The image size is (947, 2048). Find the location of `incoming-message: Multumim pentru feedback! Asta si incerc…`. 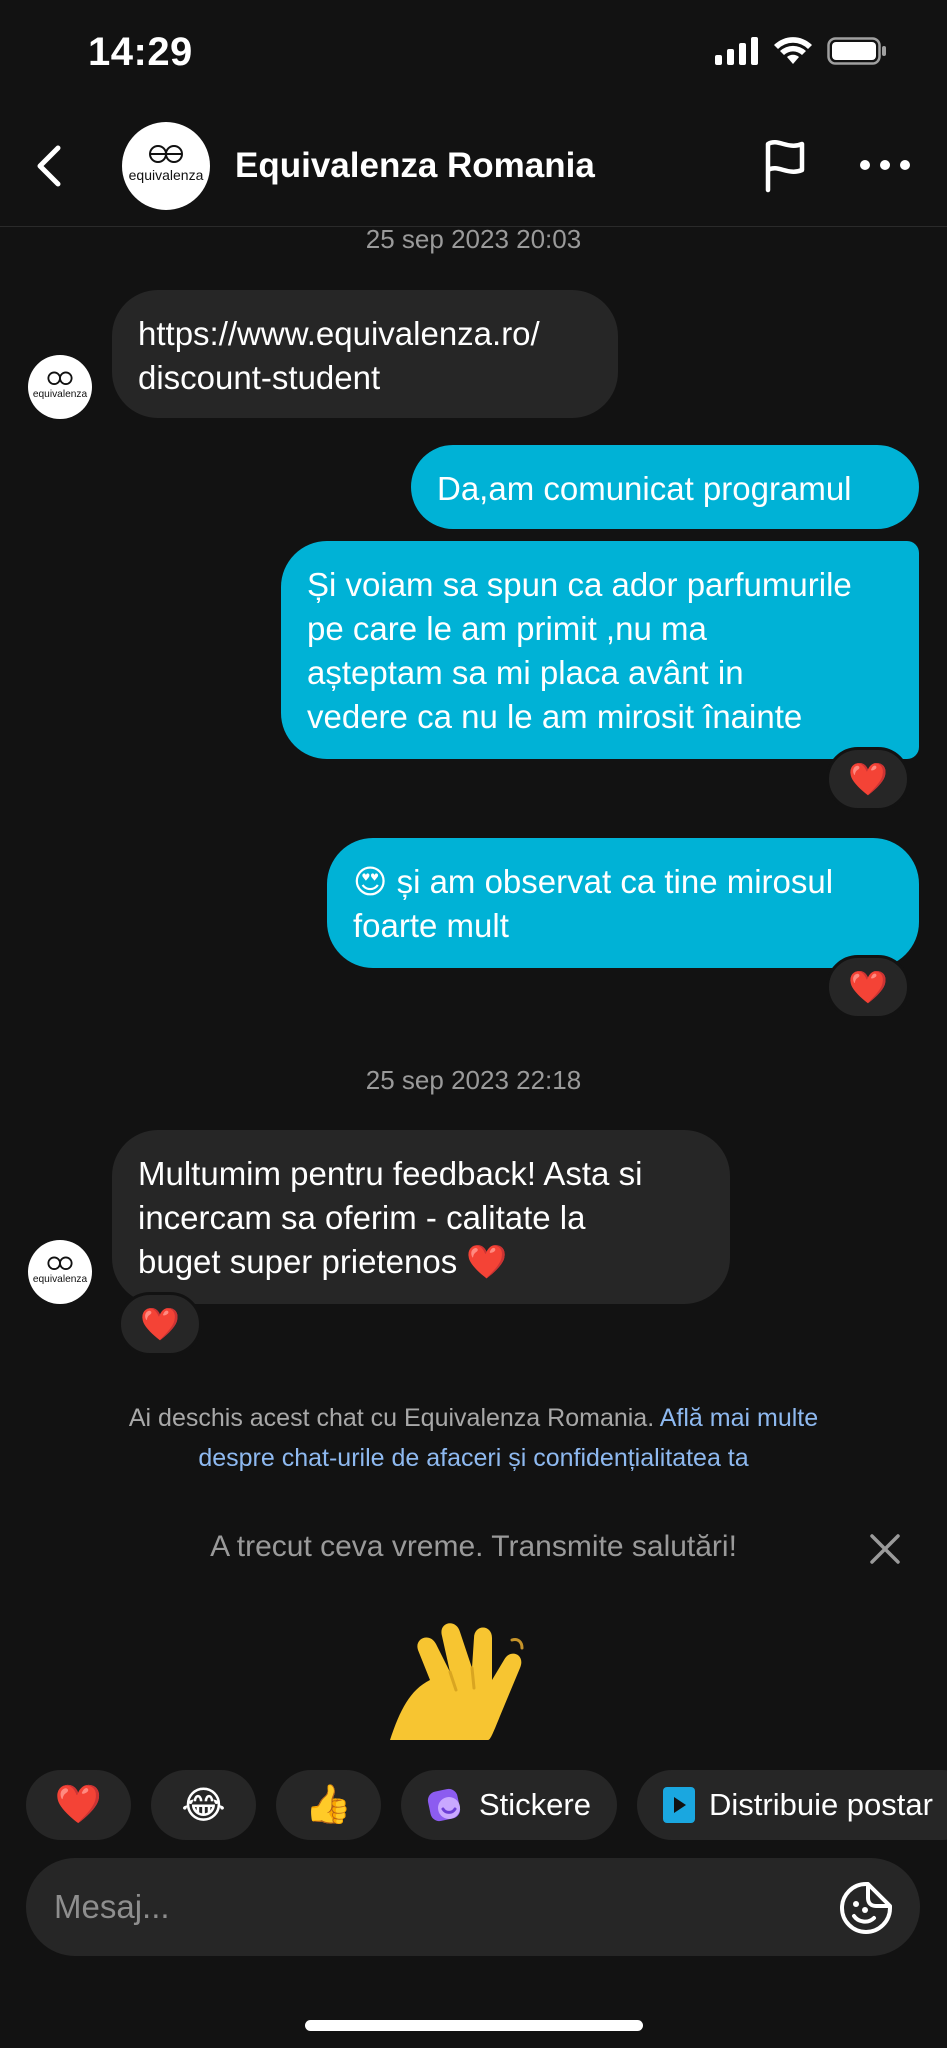

incoming-message: Multumim pentru feedback! Asta si incerc… is located at coordinates (421, 1217).